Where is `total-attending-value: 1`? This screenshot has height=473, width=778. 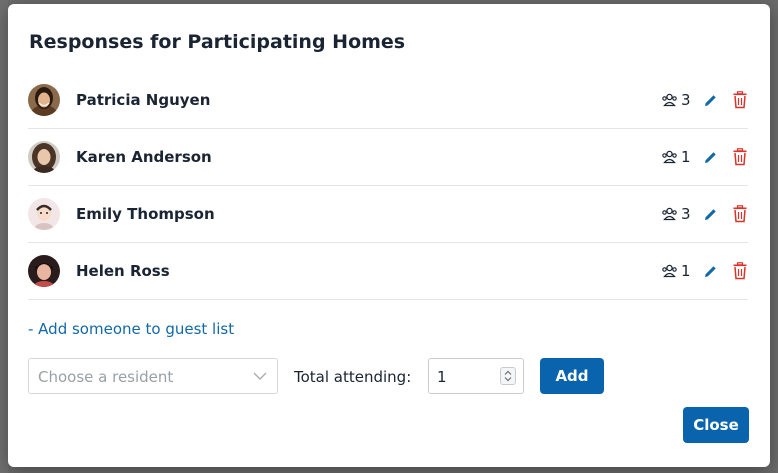
total-attending-value: 1 is located at coordinates (442, 377).